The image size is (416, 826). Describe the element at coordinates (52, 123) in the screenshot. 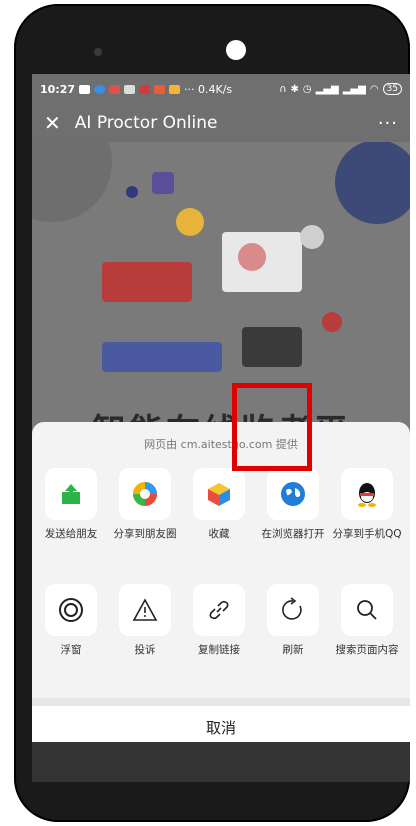

I see `close-icon: ✕` at that location.